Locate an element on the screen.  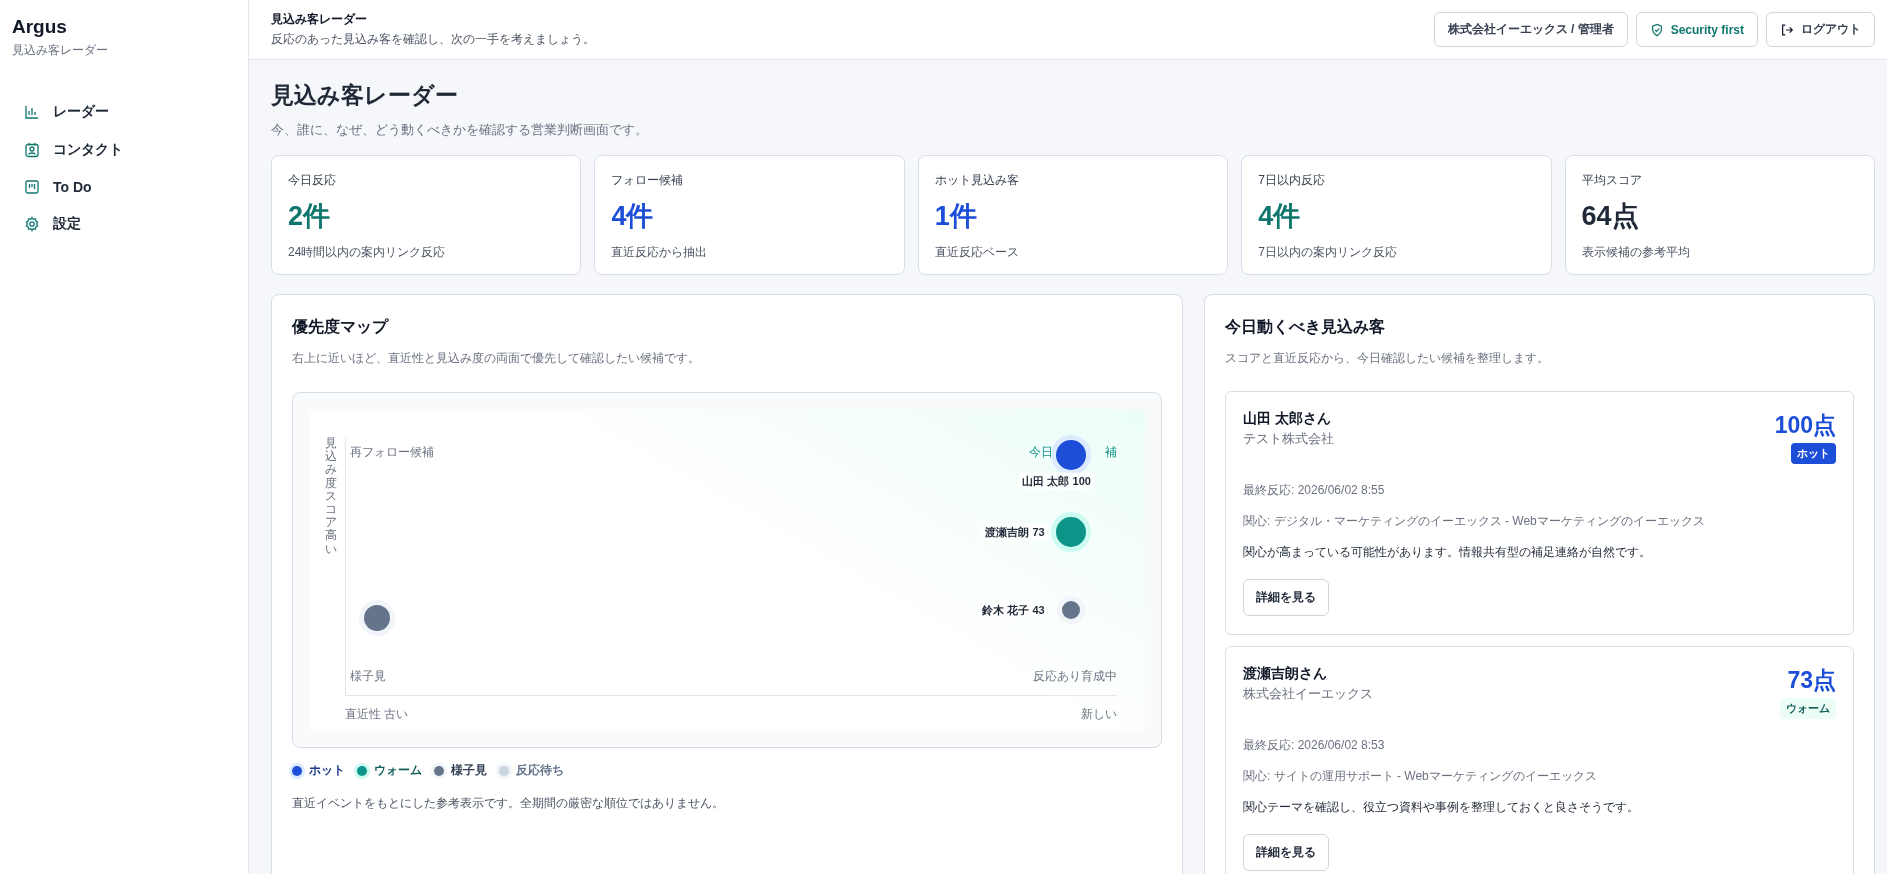
legend-label: ウォーム is located at coordinates (398, 770).